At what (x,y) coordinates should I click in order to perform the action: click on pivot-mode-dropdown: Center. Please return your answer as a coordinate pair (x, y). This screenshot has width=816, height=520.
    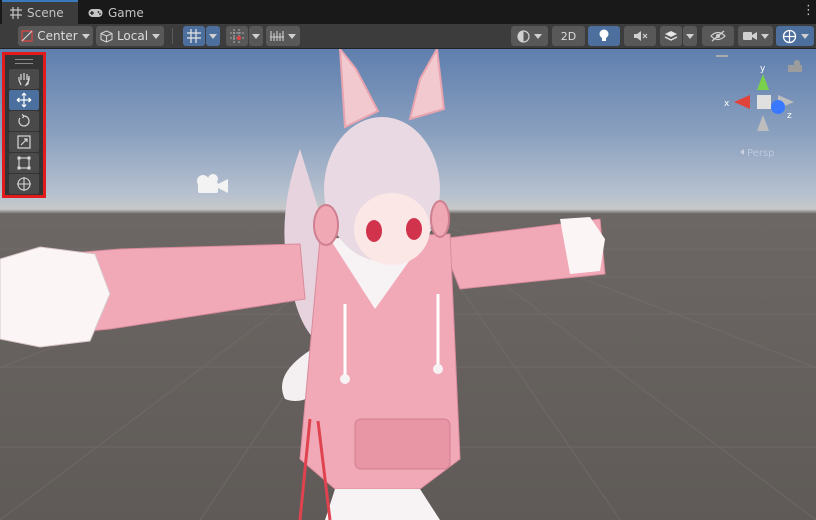
    Looking at the image, I should click on (55, 36).